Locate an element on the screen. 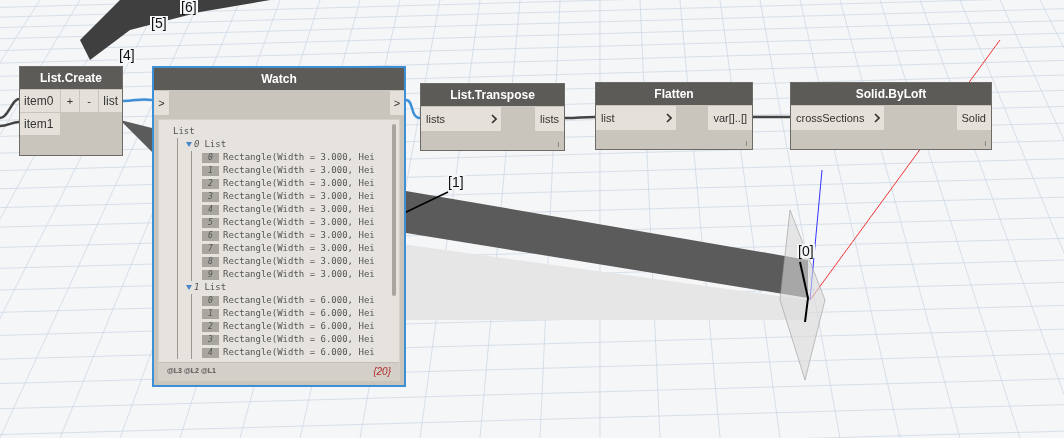  output-port: > is located at coordinates (397, 103).